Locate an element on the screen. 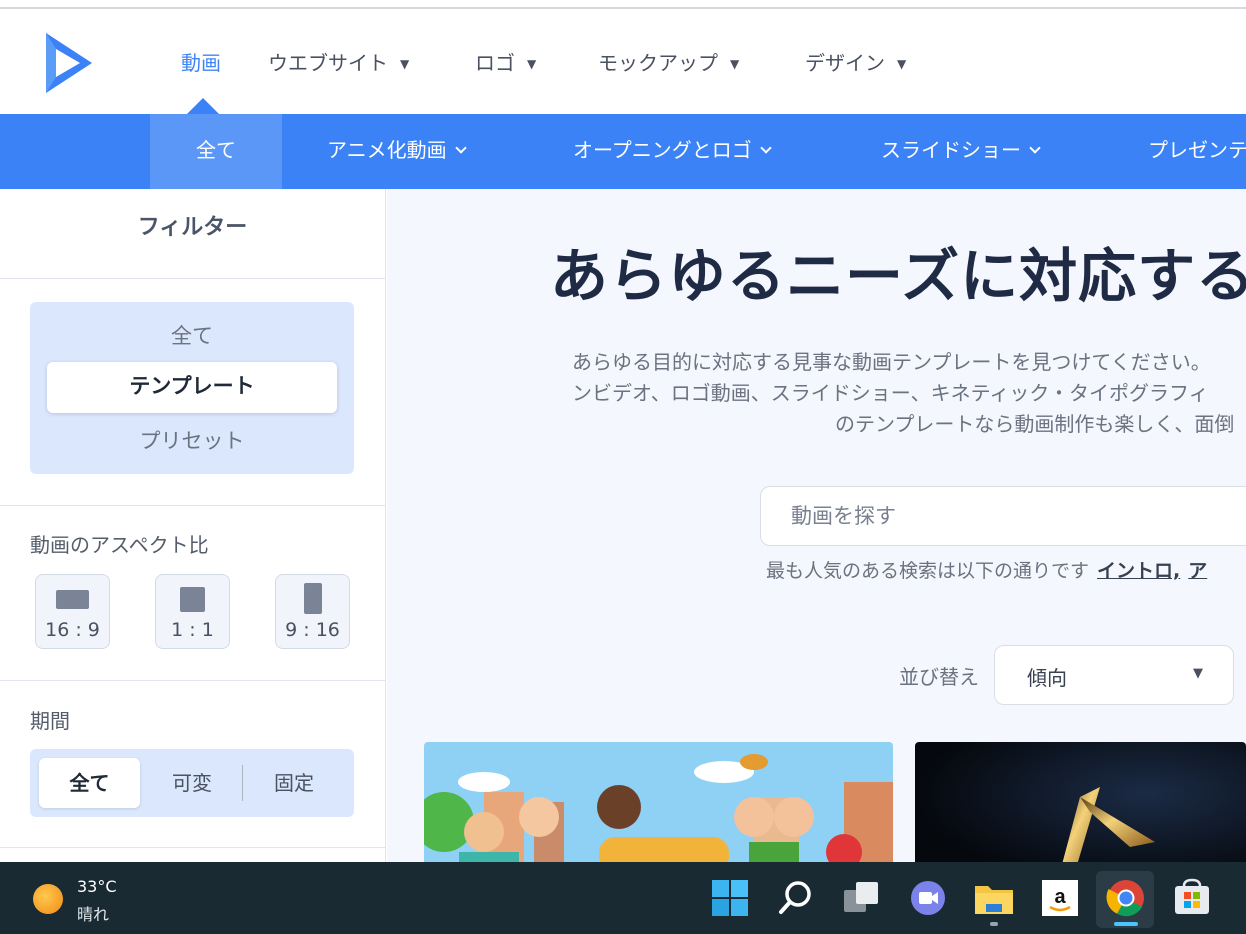 This screenshot has height=934, width=1246. subnav-openings-logos: オープニングとロゴ is located at coordinates (672, 151).